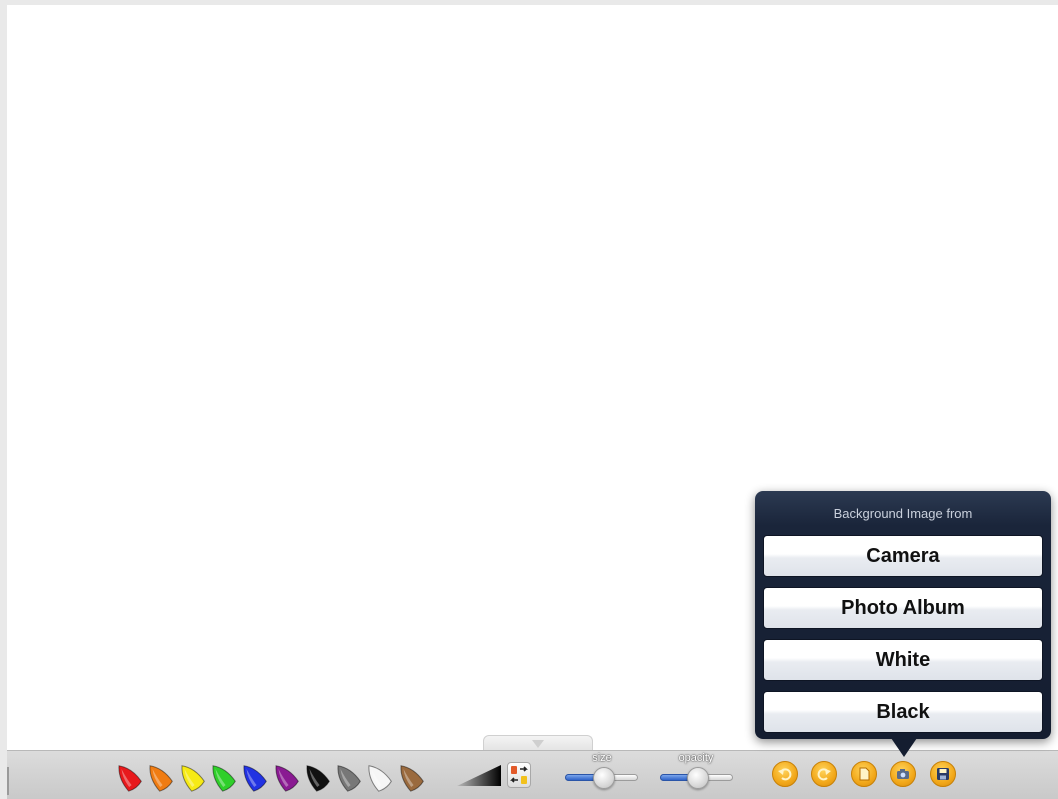 This screenshot has width=1058, height=799. What do you see at coordinates (130, 778) in the screenshot?
I see `crayon-red-icon` at bounding box center [130, 778].